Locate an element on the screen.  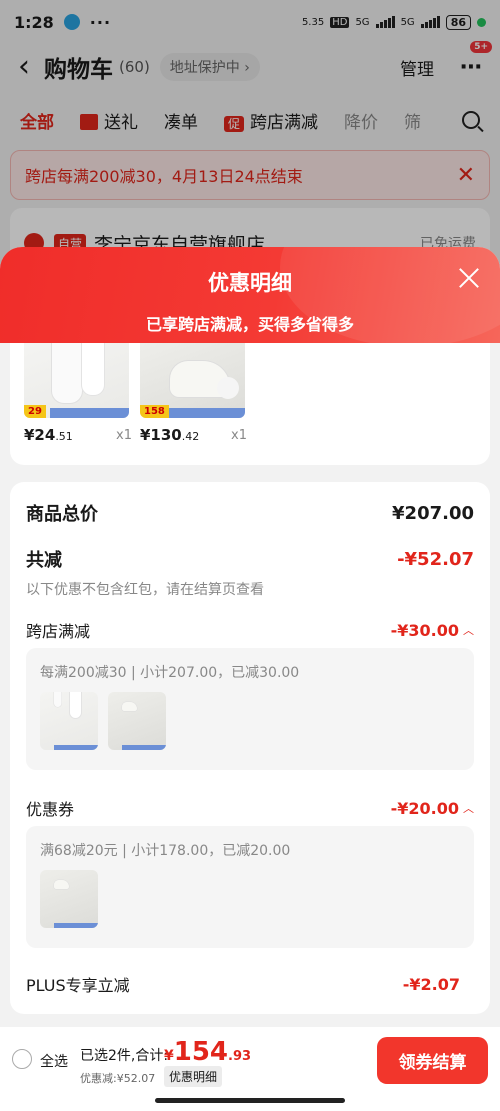
total-reduce-row: 共减 -¥52.07 is located at coordinates (250, 559).